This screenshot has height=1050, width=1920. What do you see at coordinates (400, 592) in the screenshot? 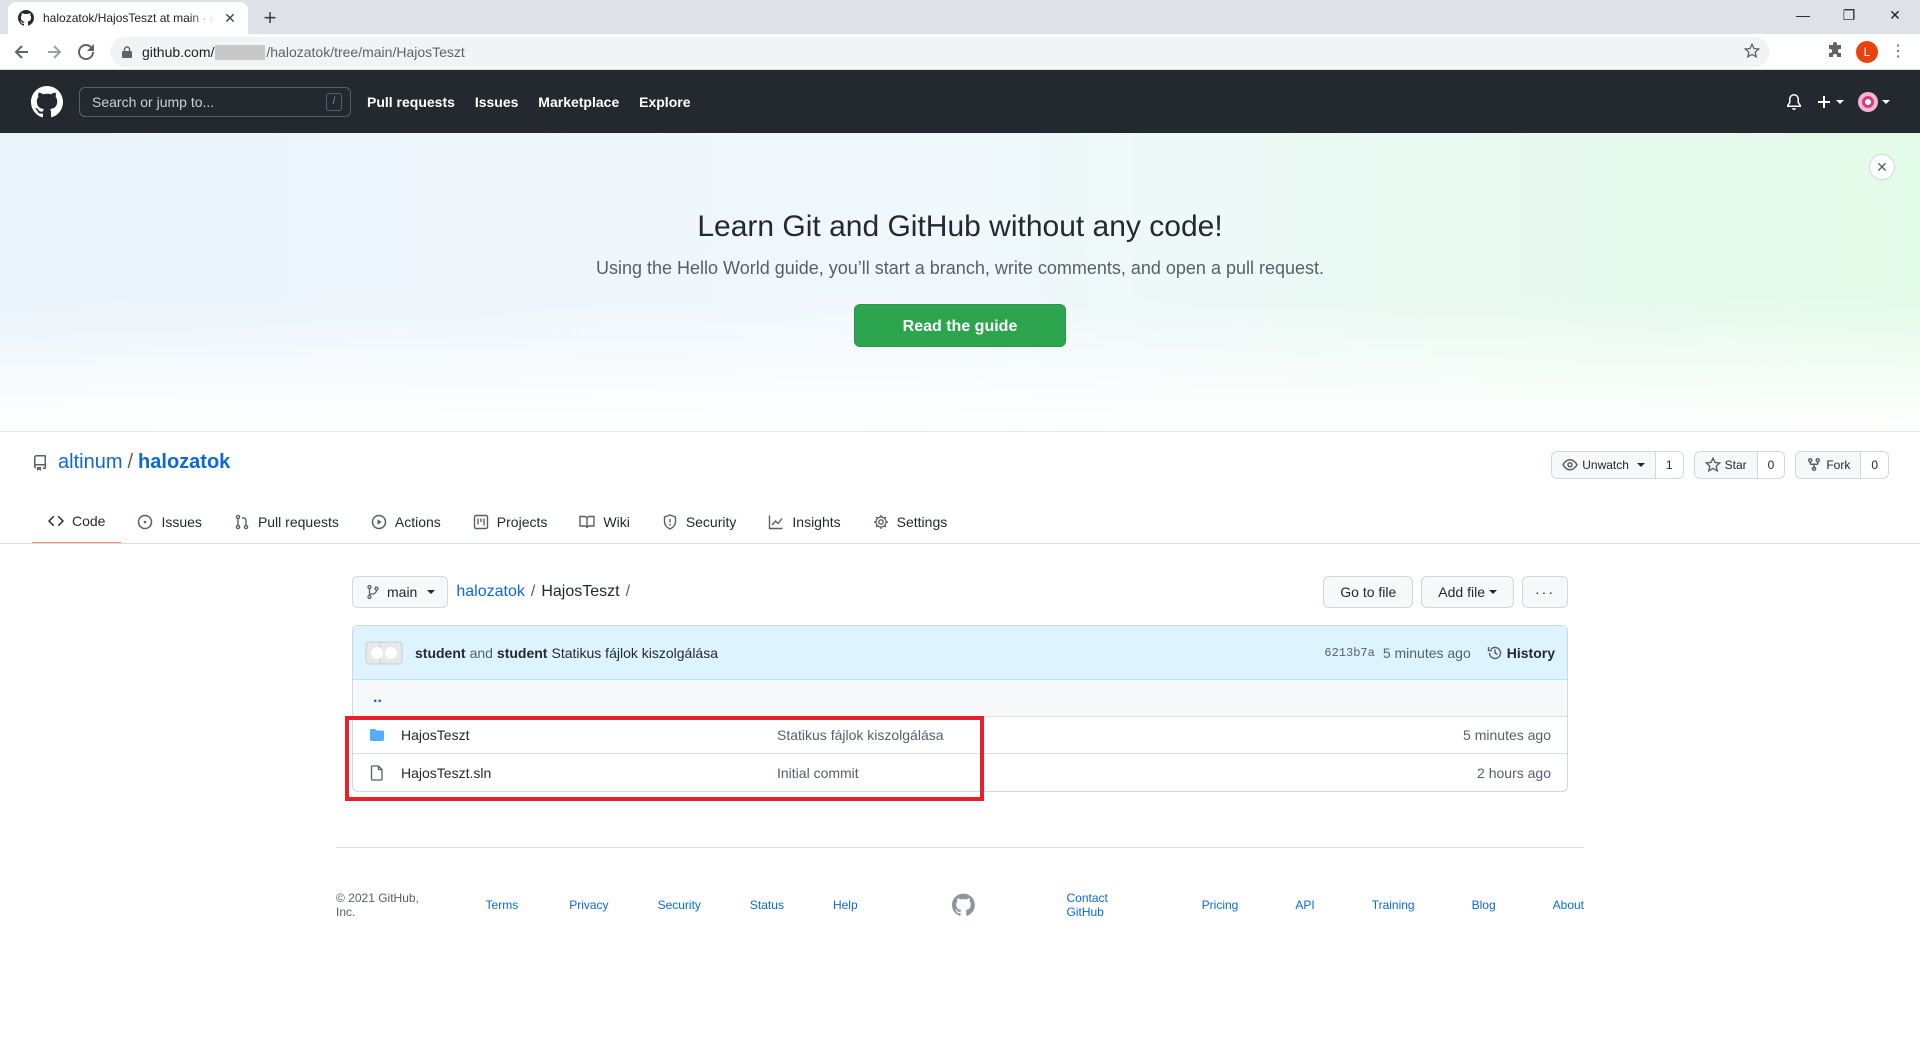
I see `branch-select-button: main` at bounding box center [400, 592].